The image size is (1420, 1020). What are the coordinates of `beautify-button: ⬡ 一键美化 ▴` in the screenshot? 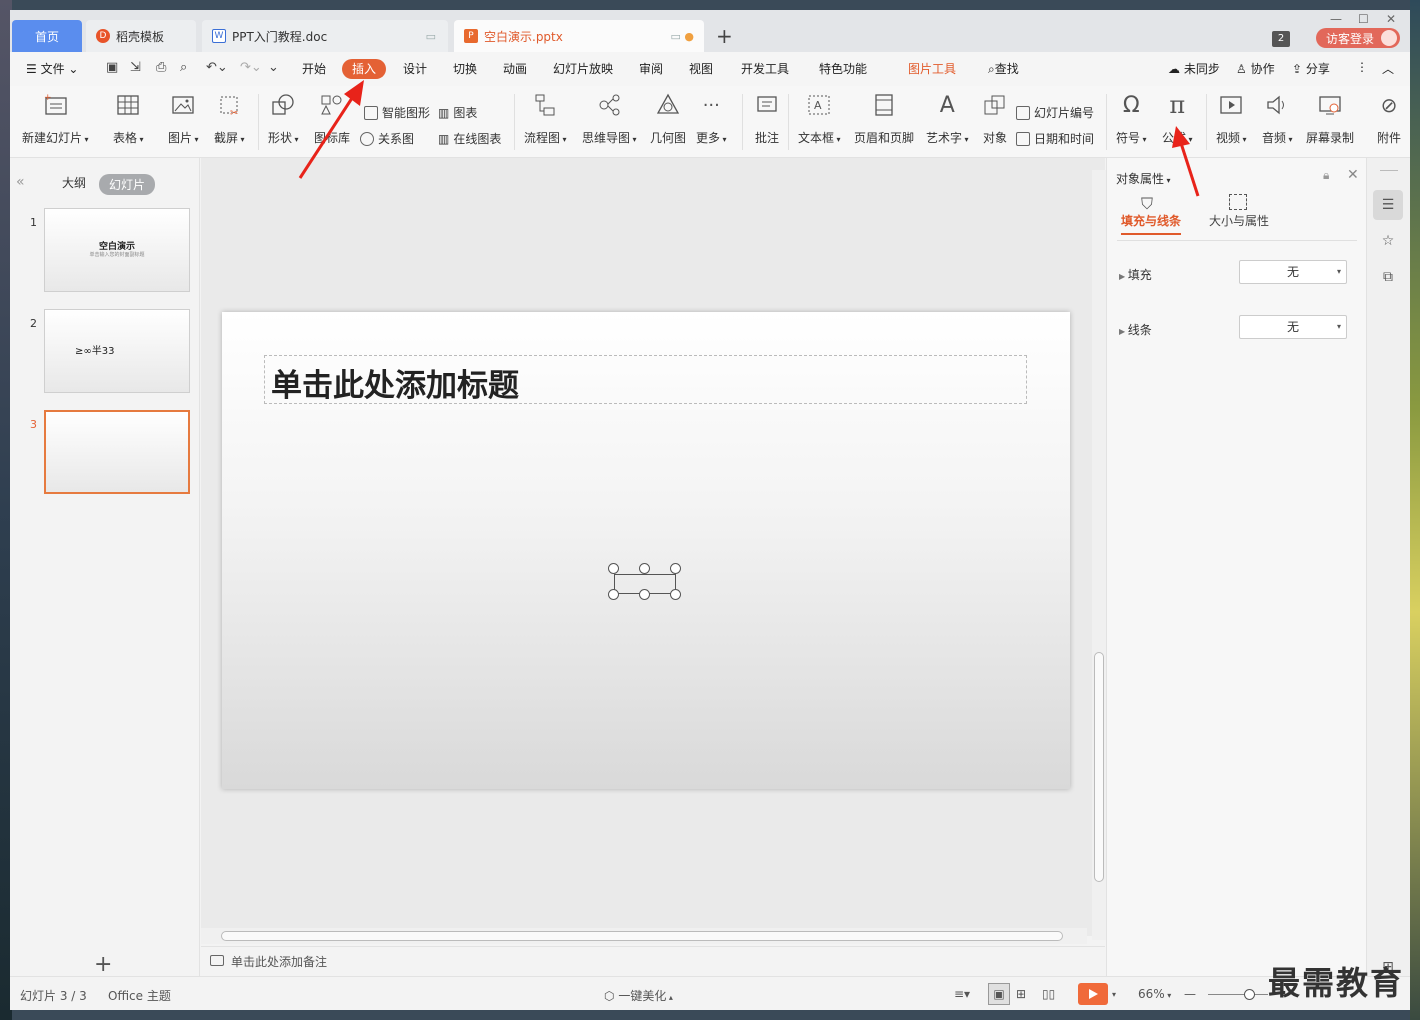 It's located at (638, 995).